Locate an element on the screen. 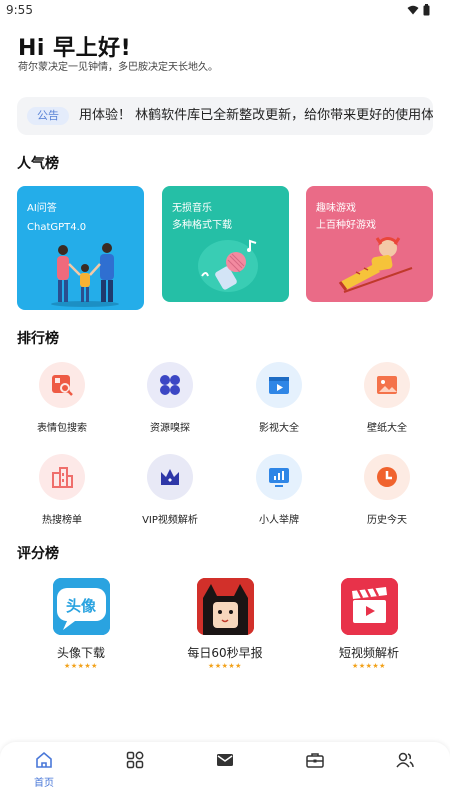 This screenshot has height=800, width=450. video-play-icon is located at coordinates (279, 385).